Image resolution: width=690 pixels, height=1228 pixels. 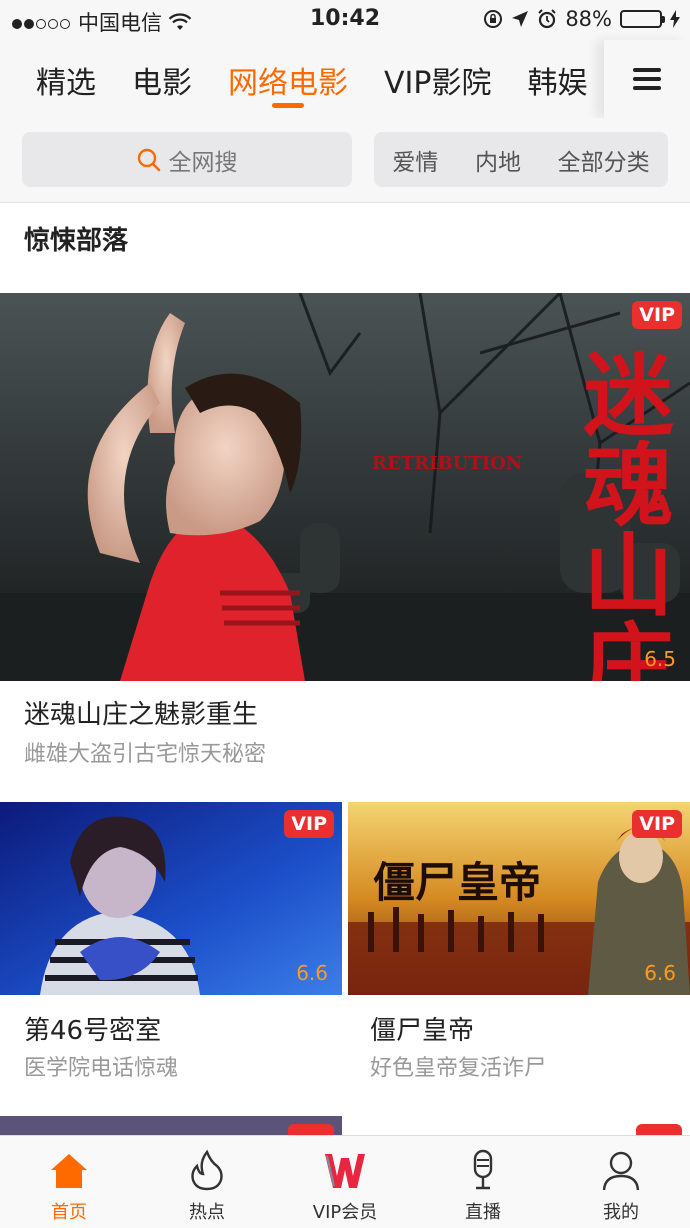 What do you see at coordinates (69, 1212) in the screenshot?
I see `tab-home-label: 首页` at bounding box center [69, 1212].